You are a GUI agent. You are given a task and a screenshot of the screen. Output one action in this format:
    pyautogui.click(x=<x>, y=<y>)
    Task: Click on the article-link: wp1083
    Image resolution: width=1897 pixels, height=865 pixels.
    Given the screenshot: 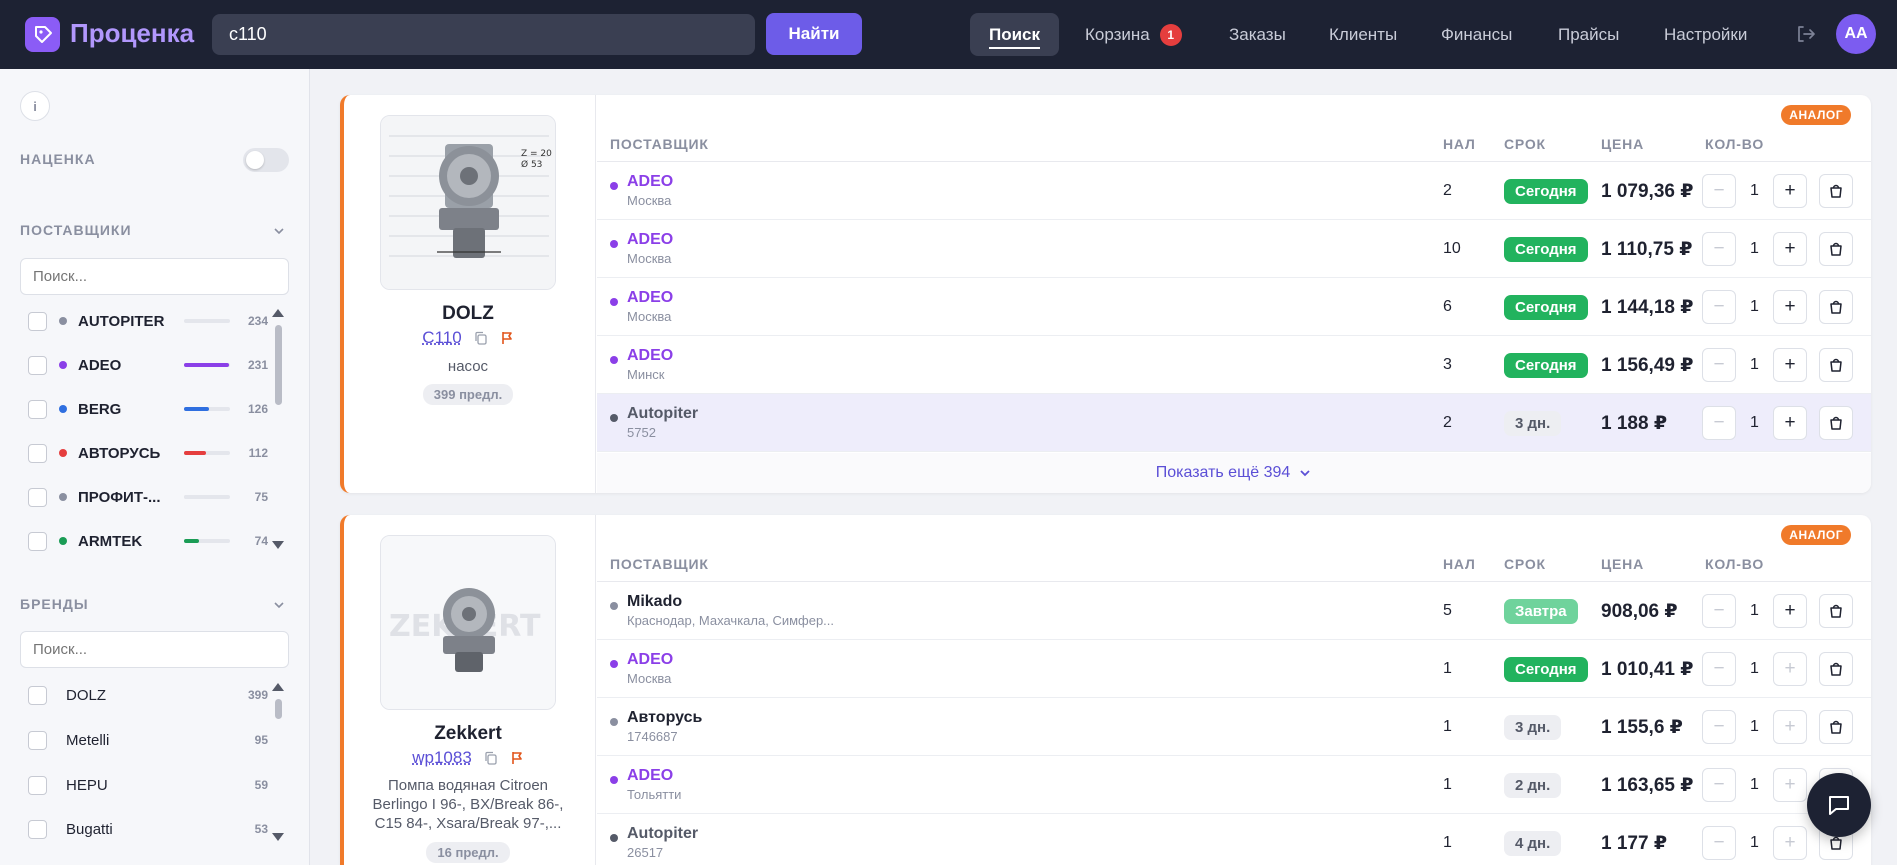 What is the action you would take?
    pyautogui.click(x=442, y=758)
    